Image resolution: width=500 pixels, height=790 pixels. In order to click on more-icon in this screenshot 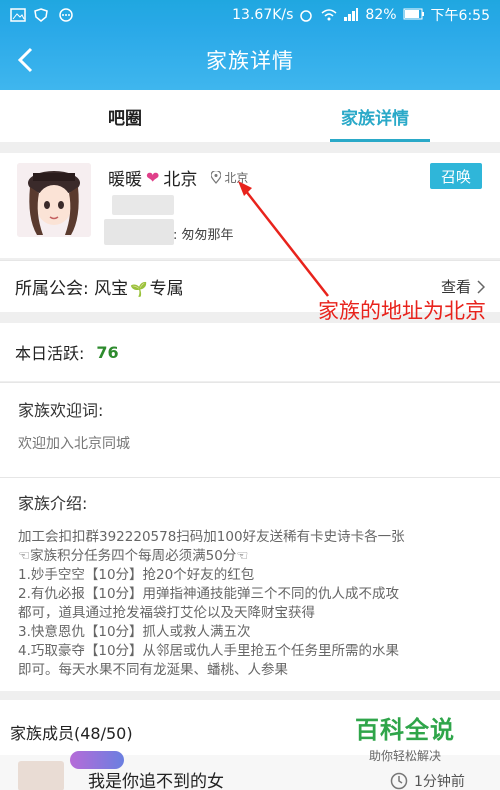, I will do `click(66, 15)`.